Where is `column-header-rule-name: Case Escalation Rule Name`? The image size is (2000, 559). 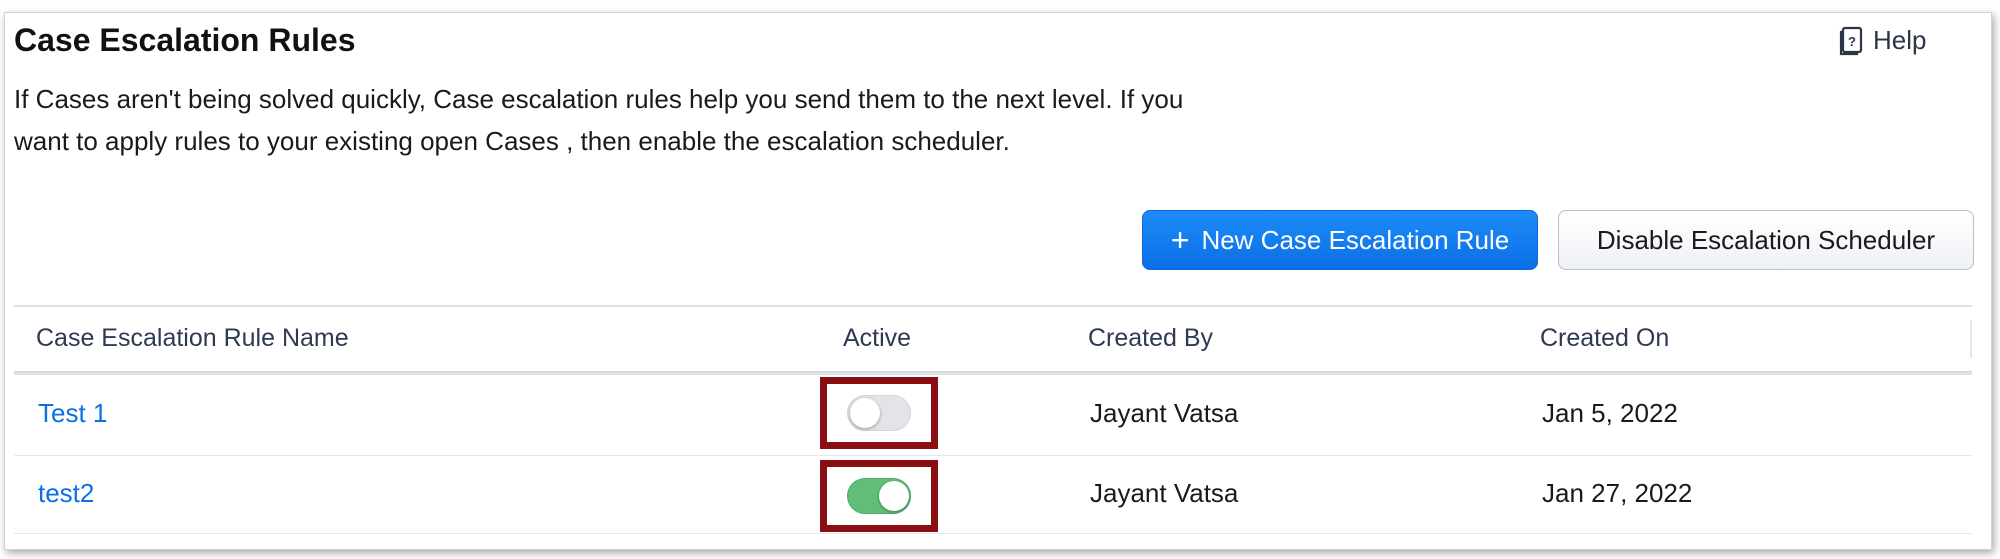
column-header-rule-name: Case Escalation Rule Name is located at coordinates (192, 338).